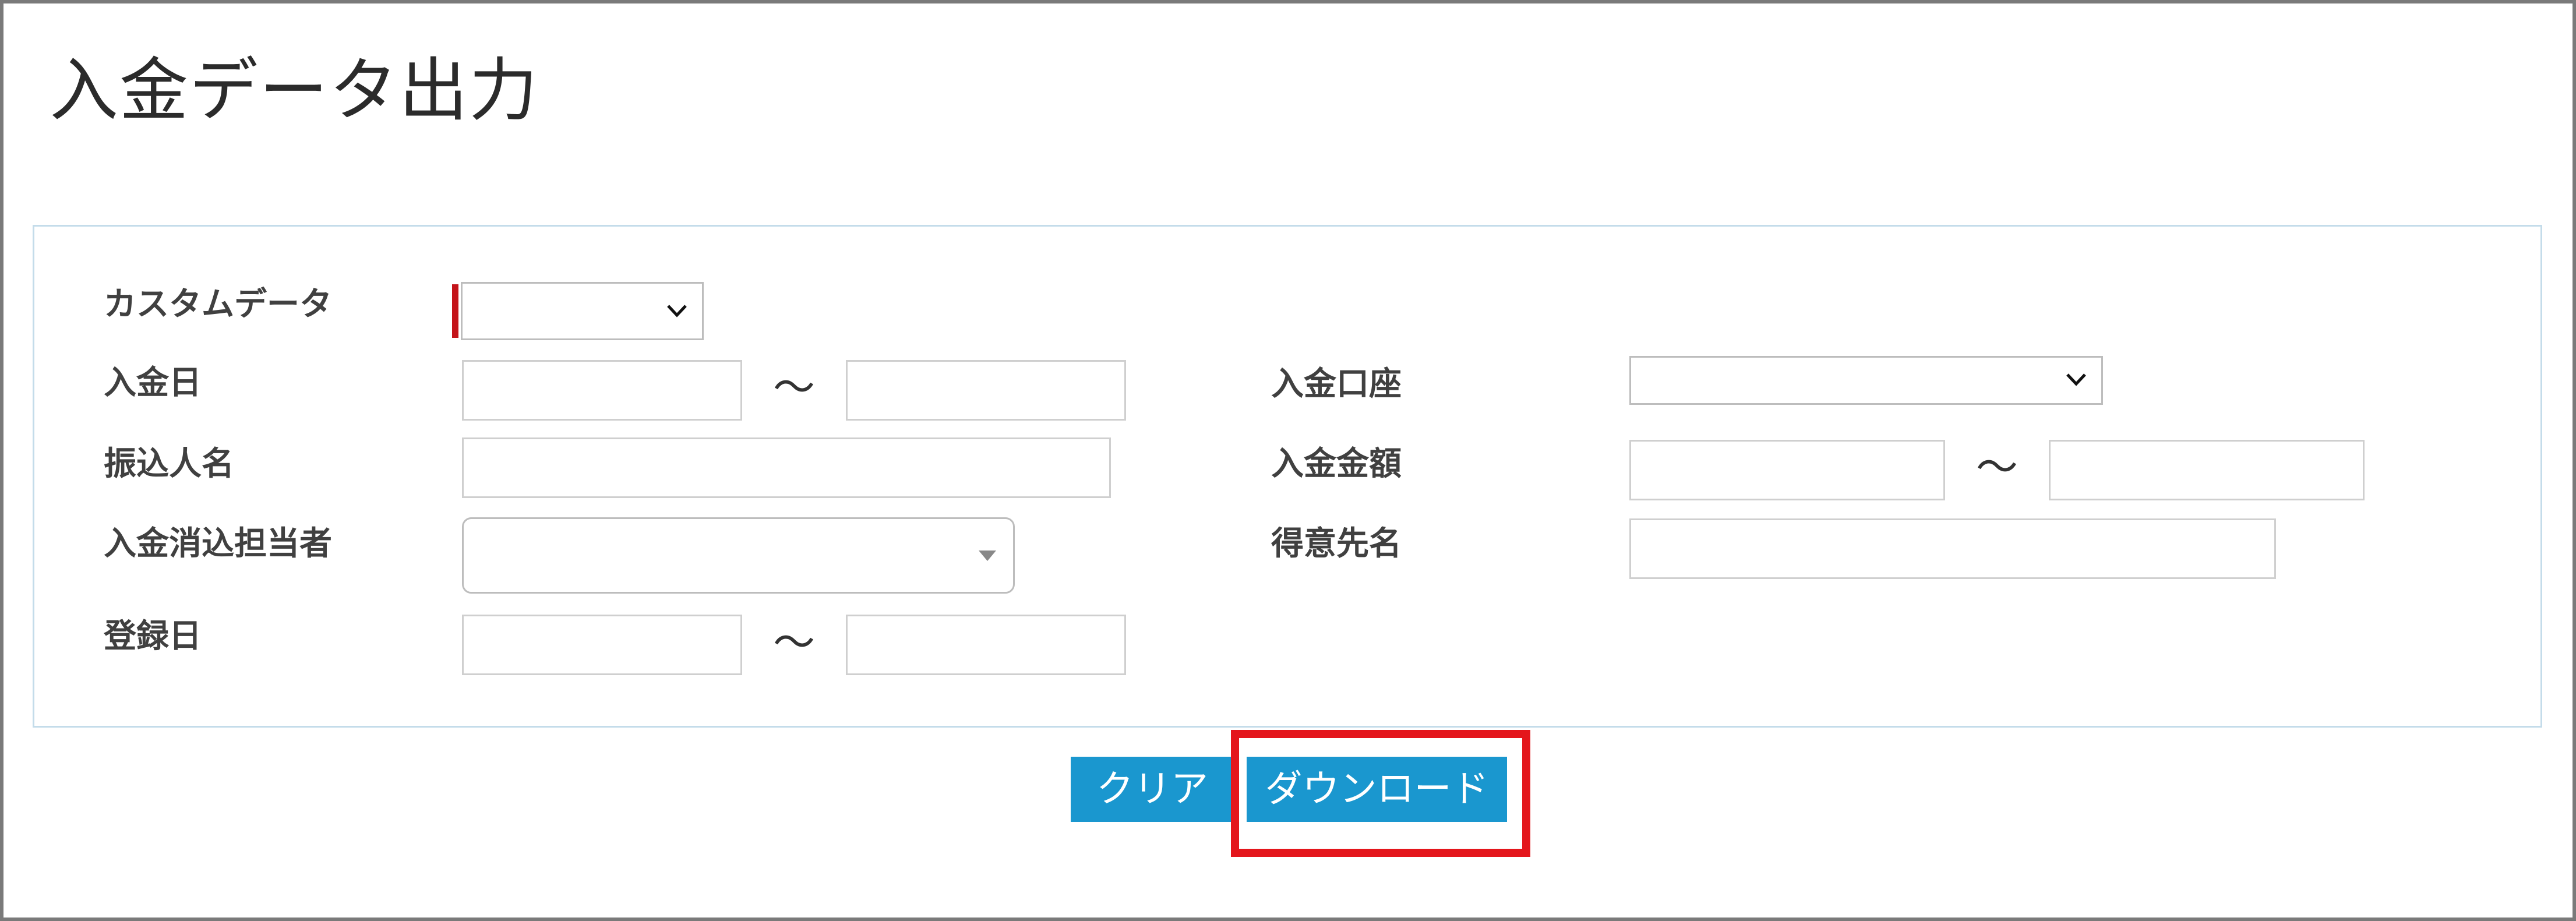  I want to click on required-marker, so click(455, 311).